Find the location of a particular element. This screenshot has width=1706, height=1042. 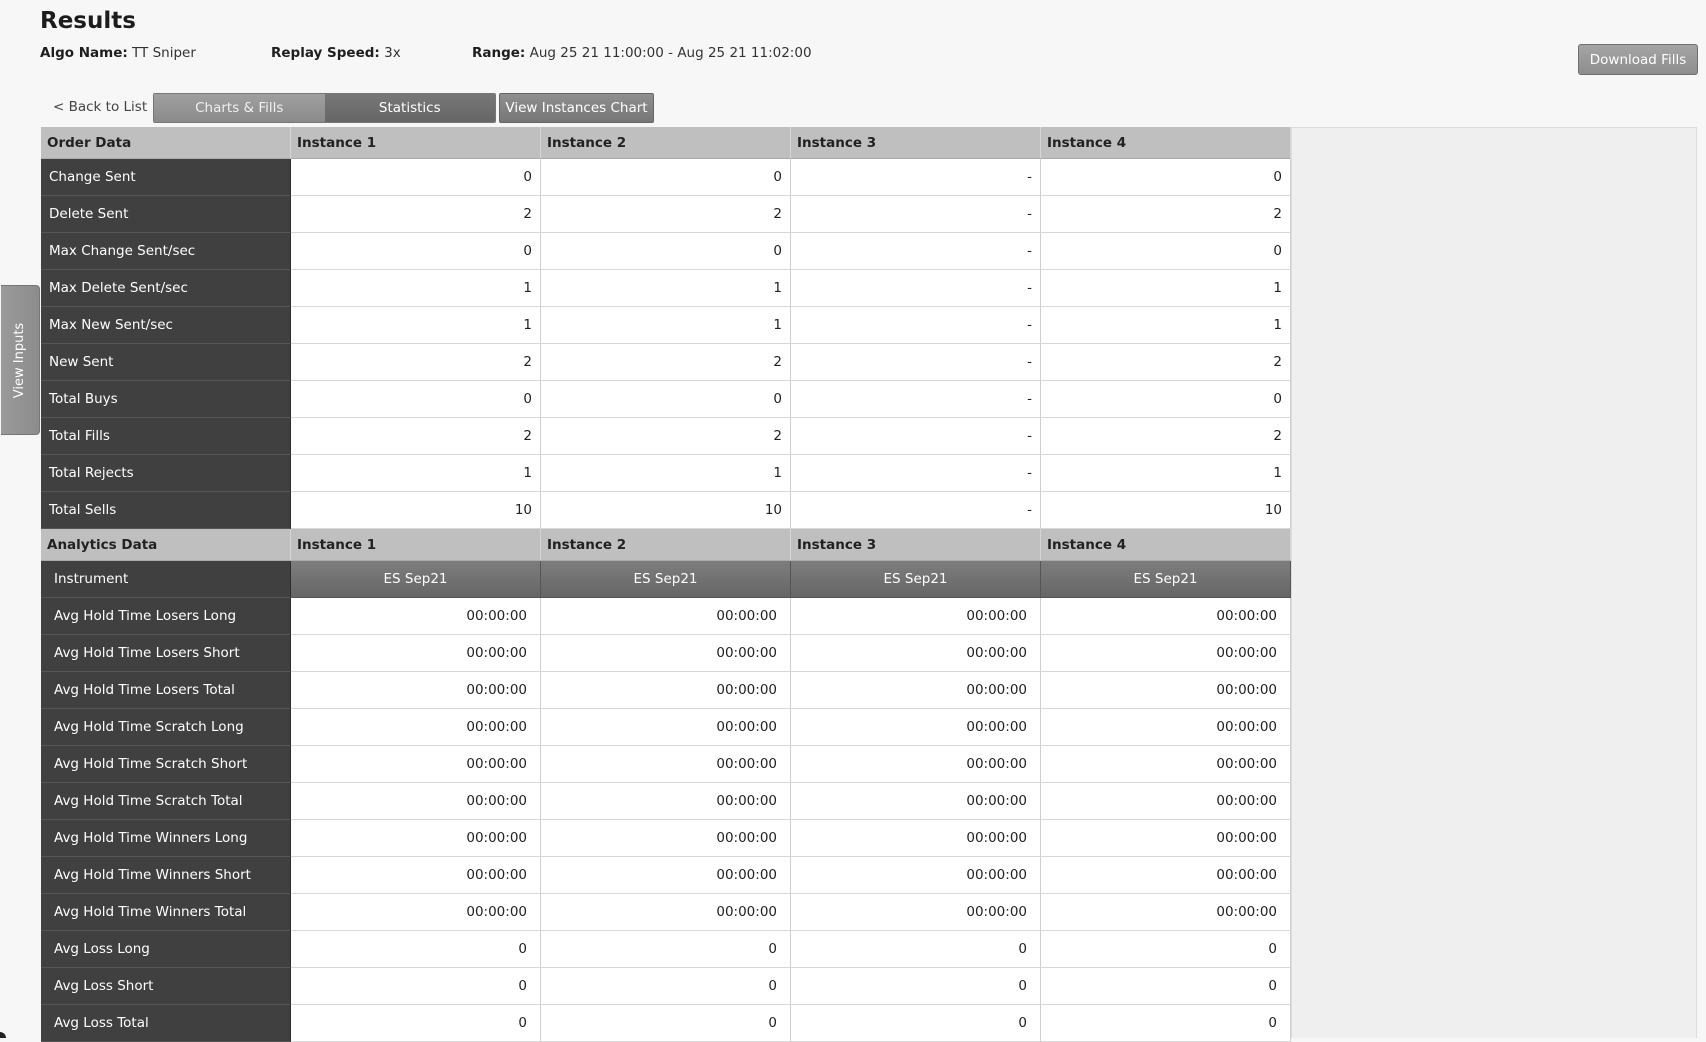

replay-speed: Replay Speed: 3x is located at coordinates (336, 53).